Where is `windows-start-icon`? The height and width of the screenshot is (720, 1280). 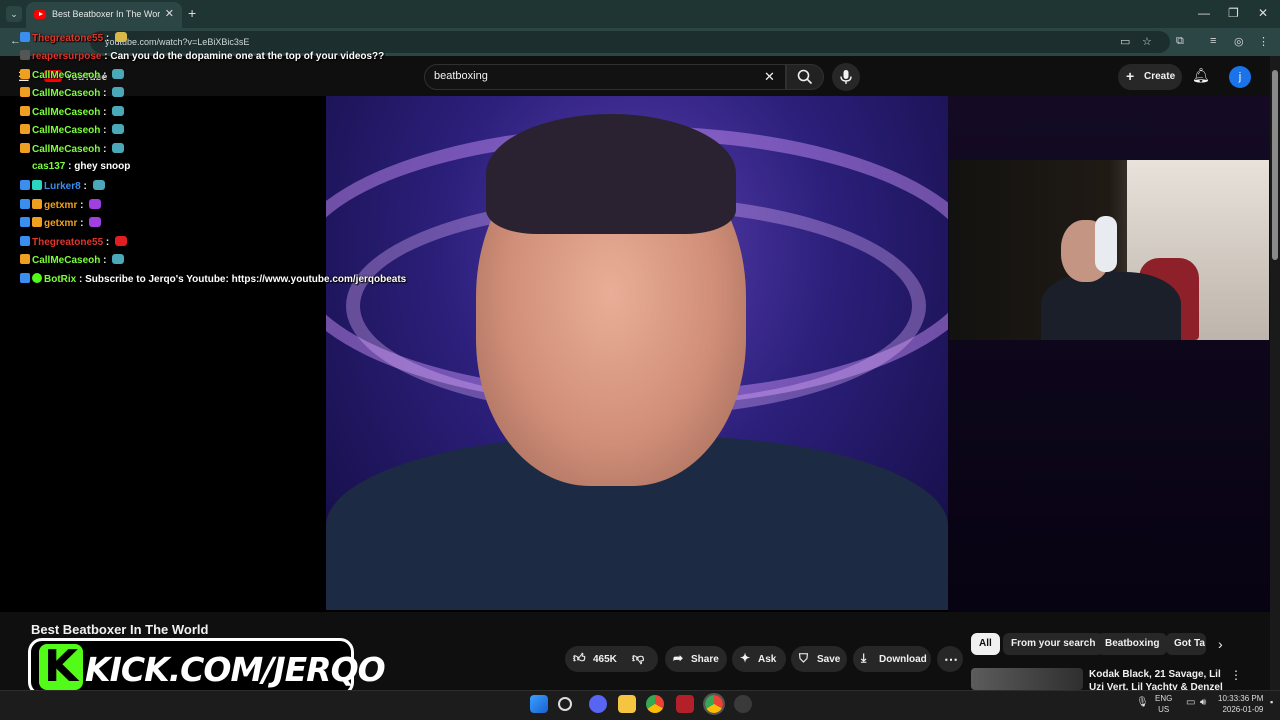 windows-start-icon is located at coordinates (539, 704).